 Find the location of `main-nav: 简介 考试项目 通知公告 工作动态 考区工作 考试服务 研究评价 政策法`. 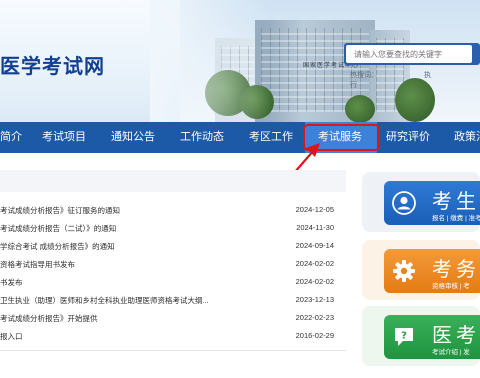

main-nav: 简介 考试项目 通知公告 工作动态 考区工作 考试服务 研究评价 政策法 is located at coordinates (240, 137).